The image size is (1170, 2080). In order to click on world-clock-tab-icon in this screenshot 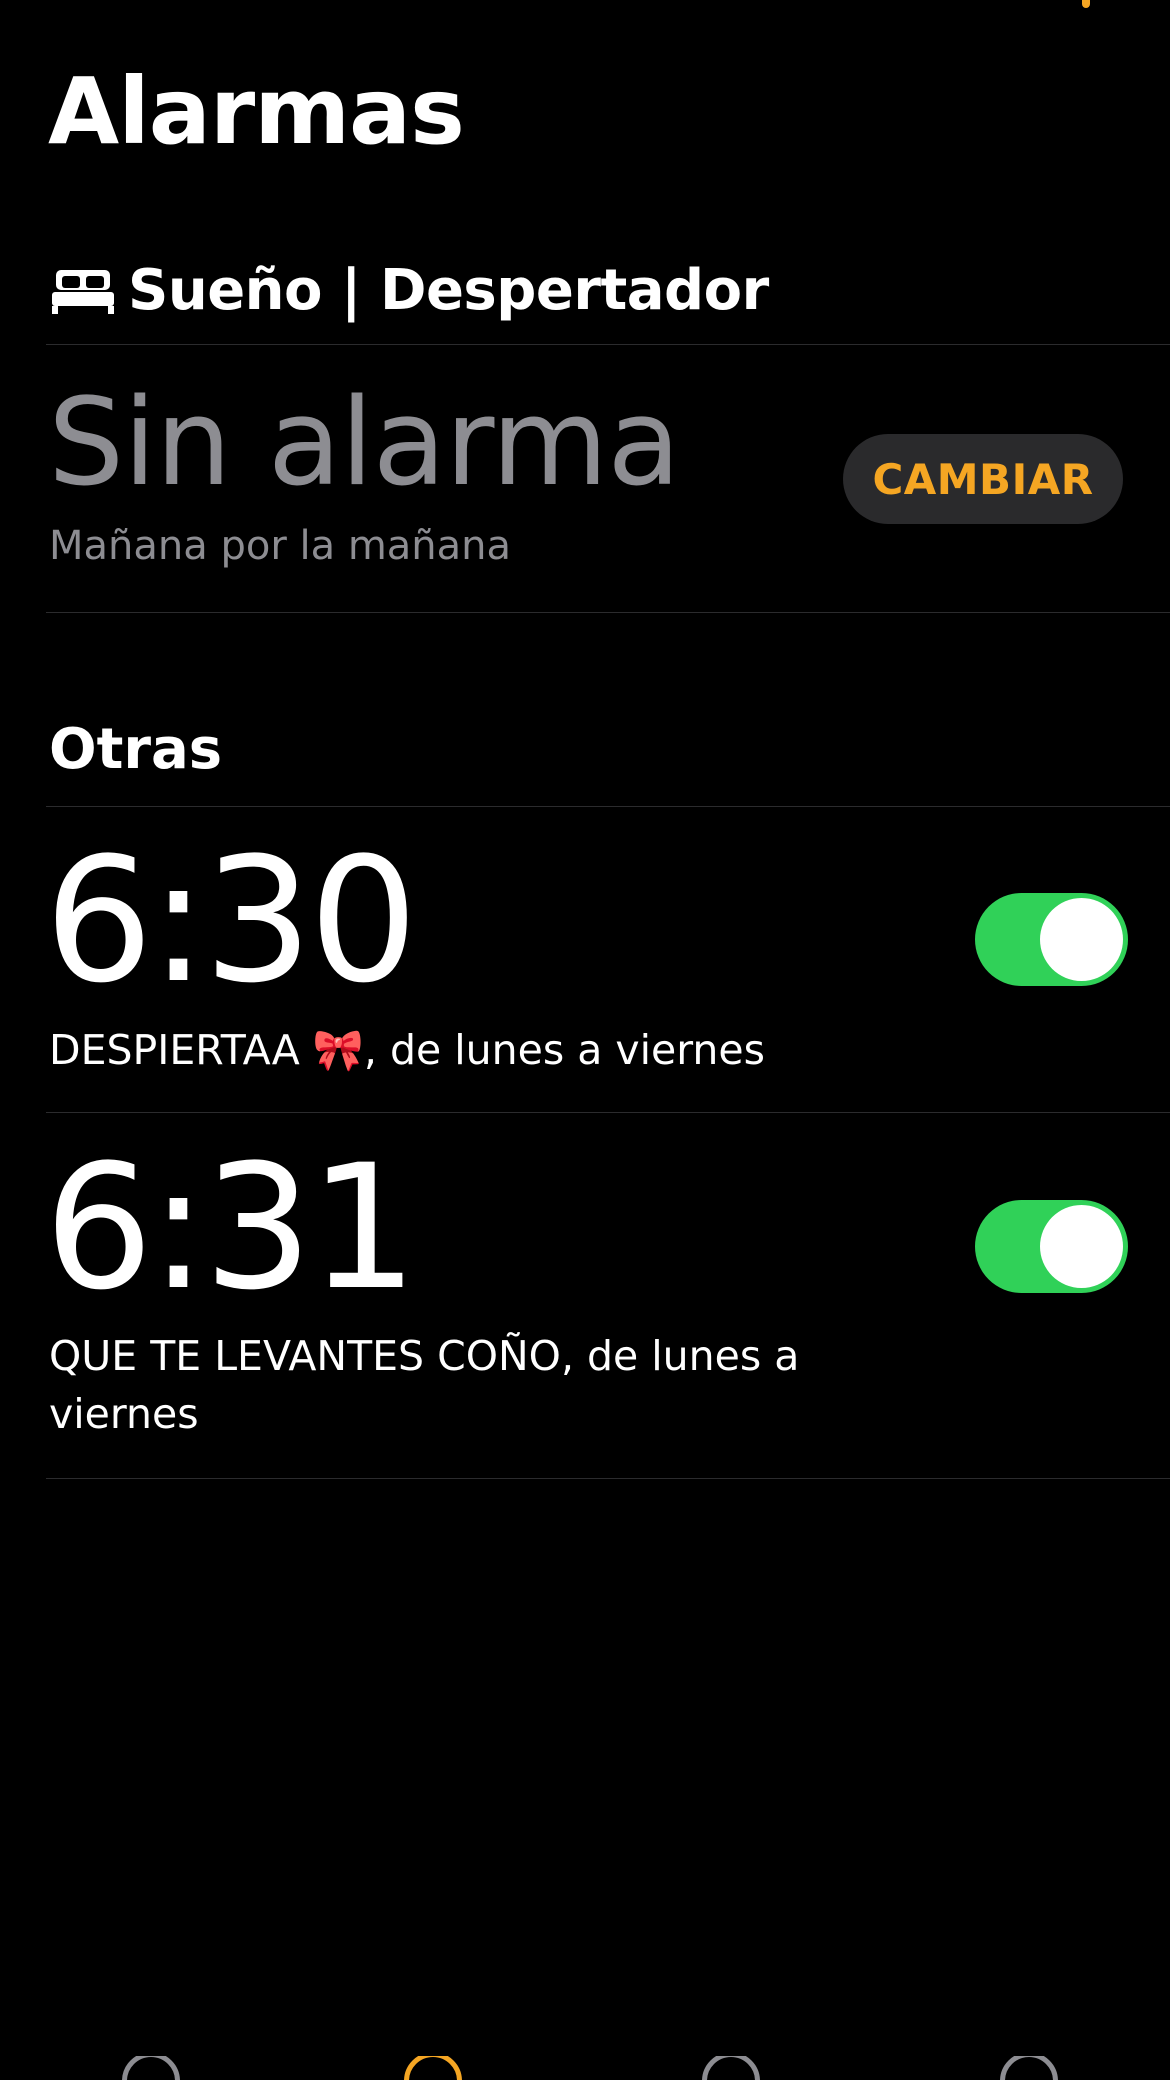, I will do `click(151, 2068)`.